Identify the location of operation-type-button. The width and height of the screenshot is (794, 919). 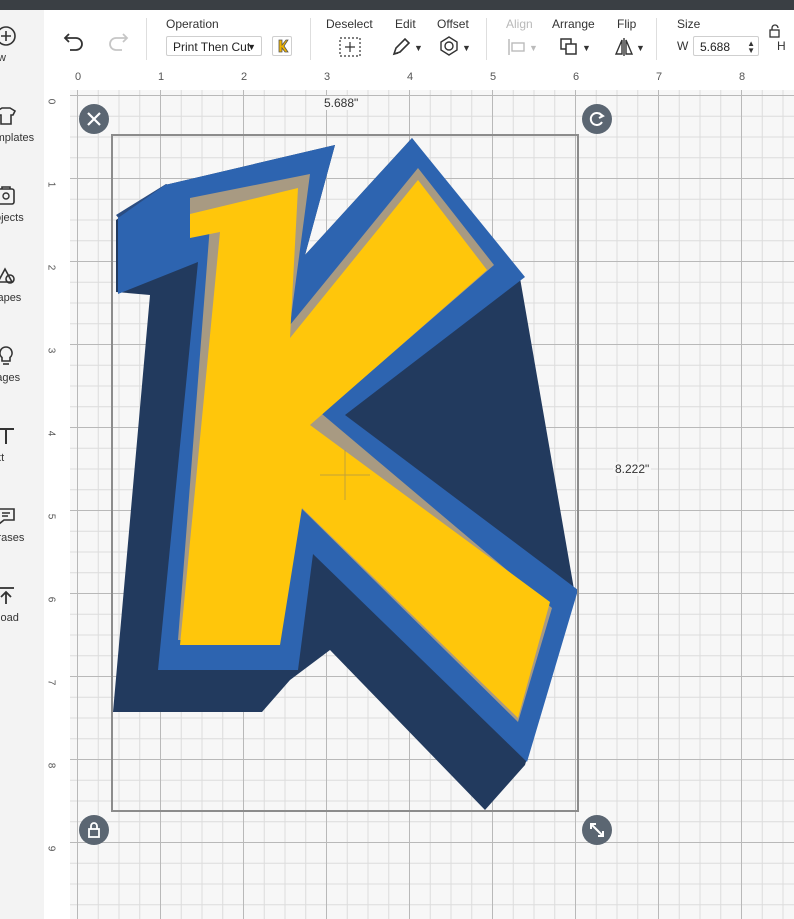
(282, 46).